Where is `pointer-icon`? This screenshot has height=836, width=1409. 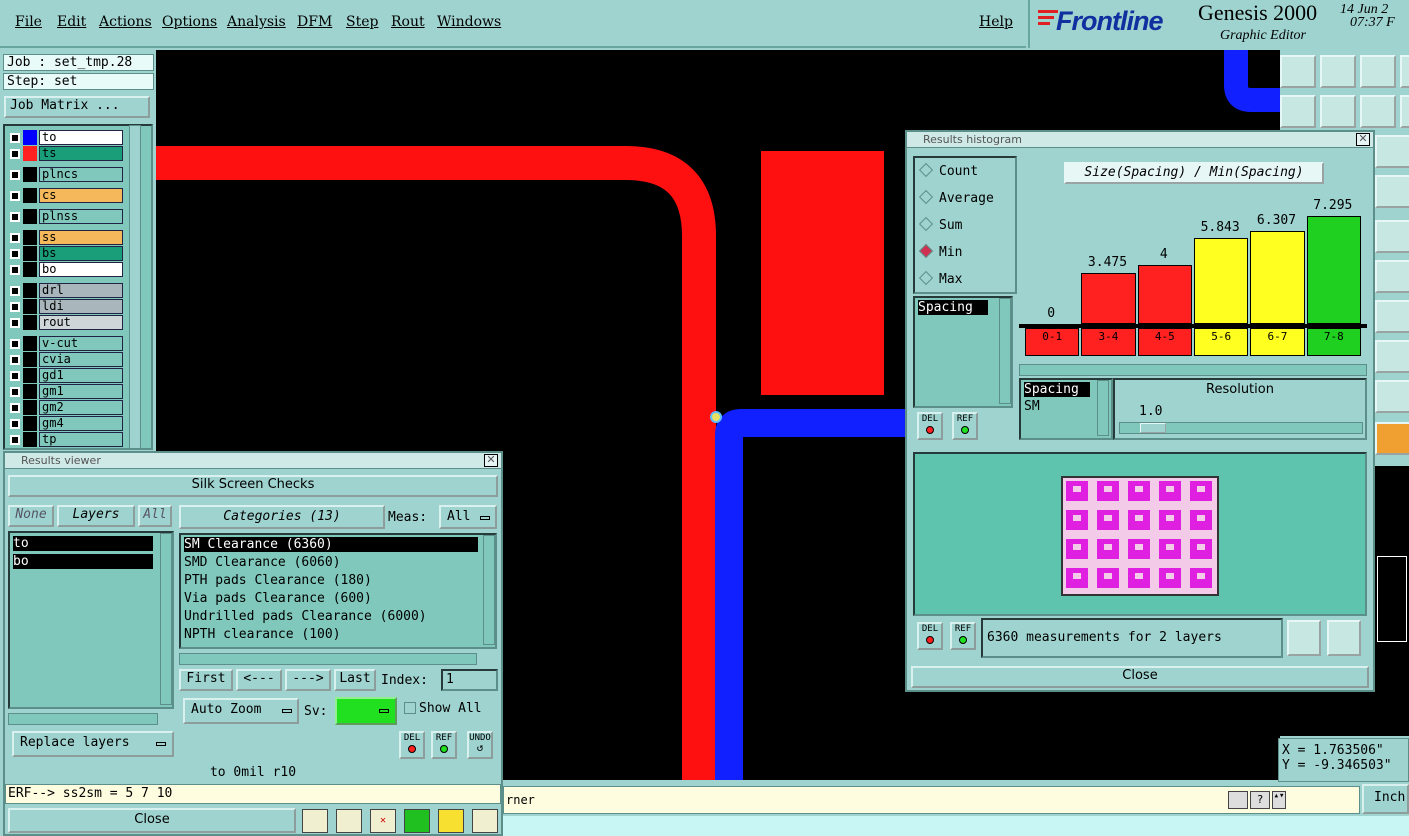
pointer-icon is located at coordinates (1238, 800).